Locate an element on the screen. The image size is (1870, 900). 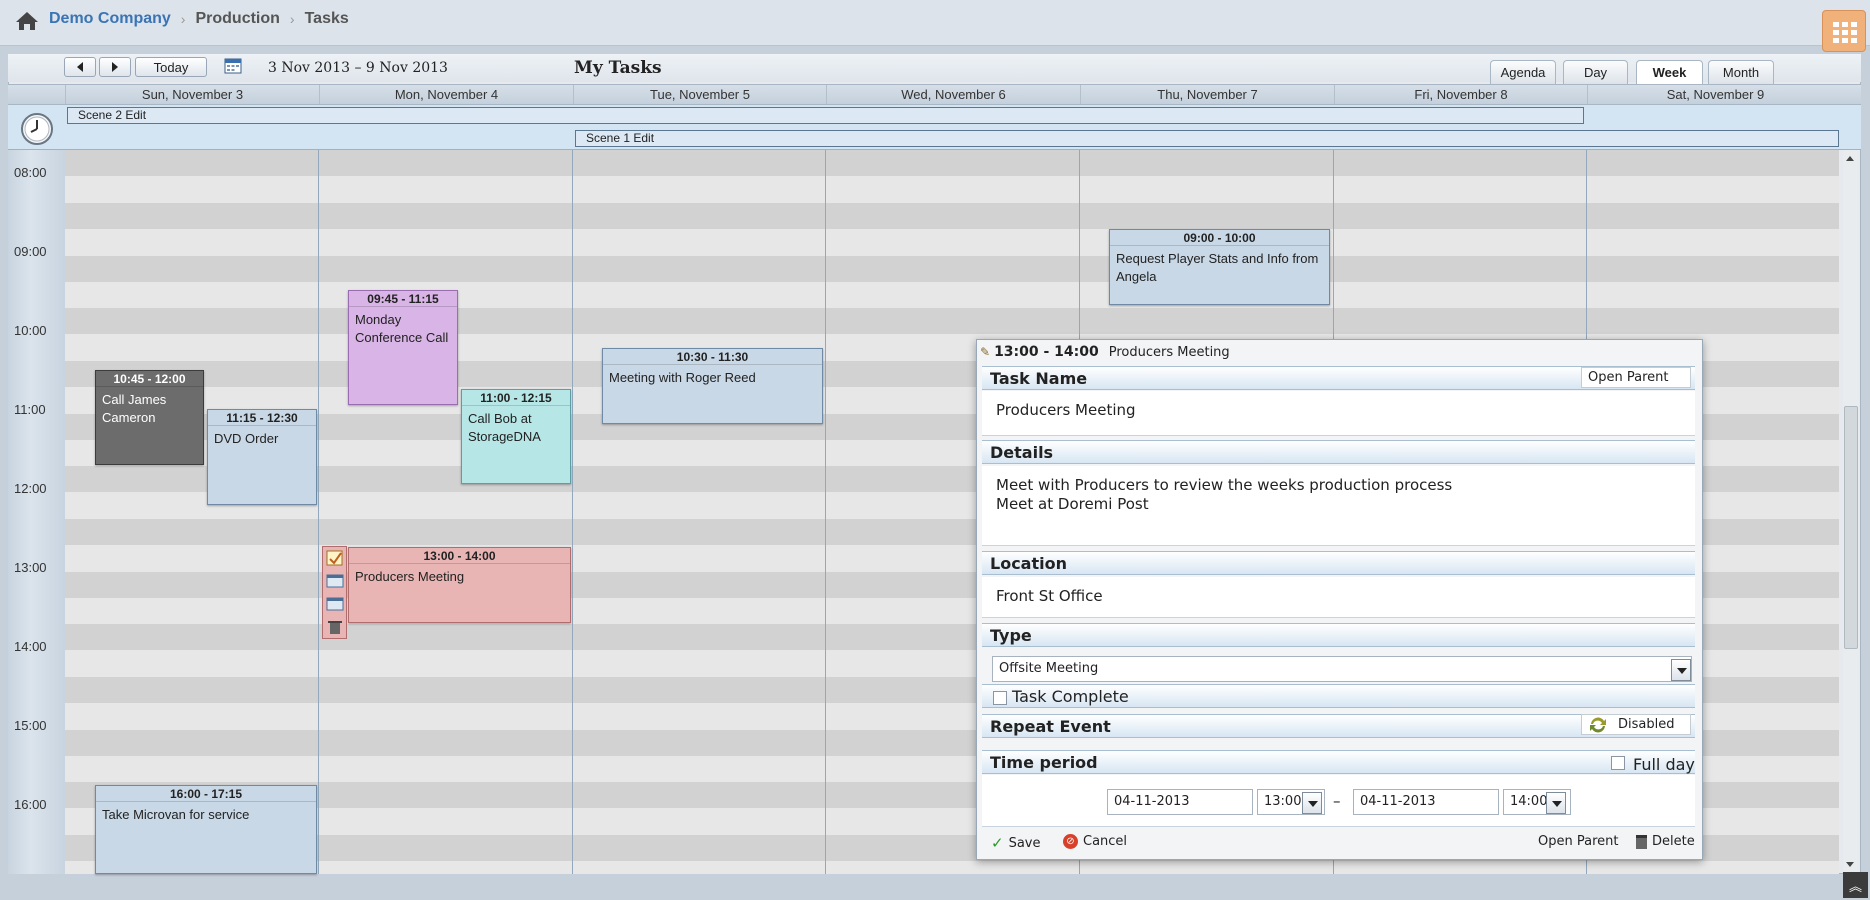
triangle-left-icon is located at coordinates (80, 67).